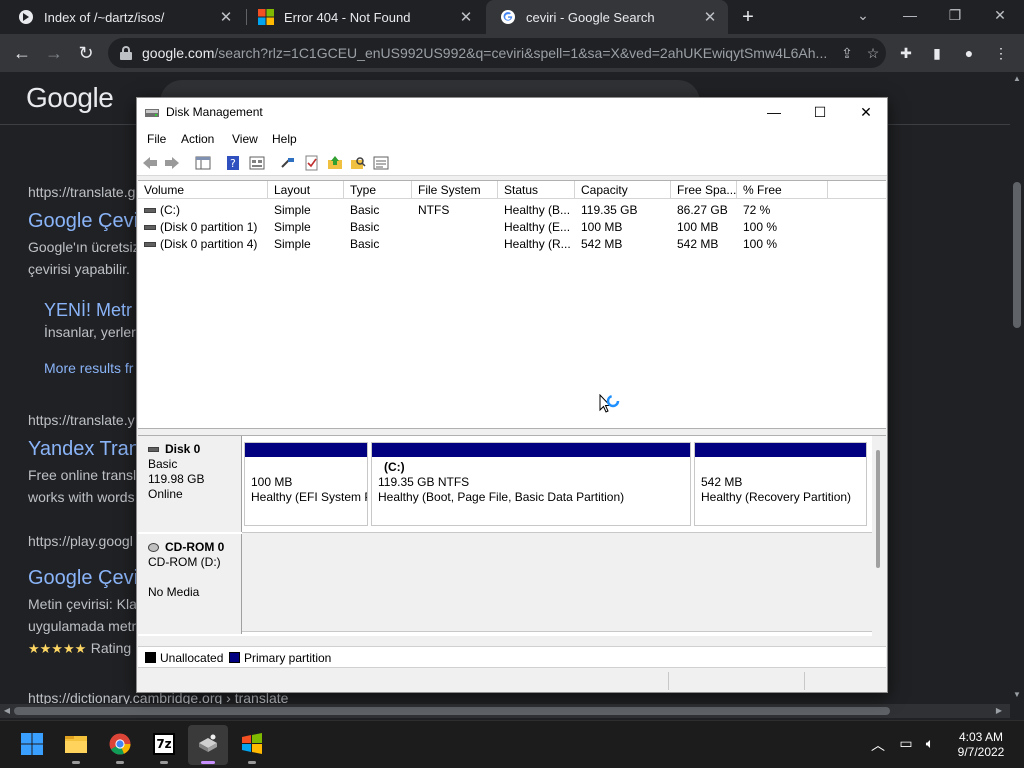  I want to click on new-tab-icon: +, so click(748, 17).